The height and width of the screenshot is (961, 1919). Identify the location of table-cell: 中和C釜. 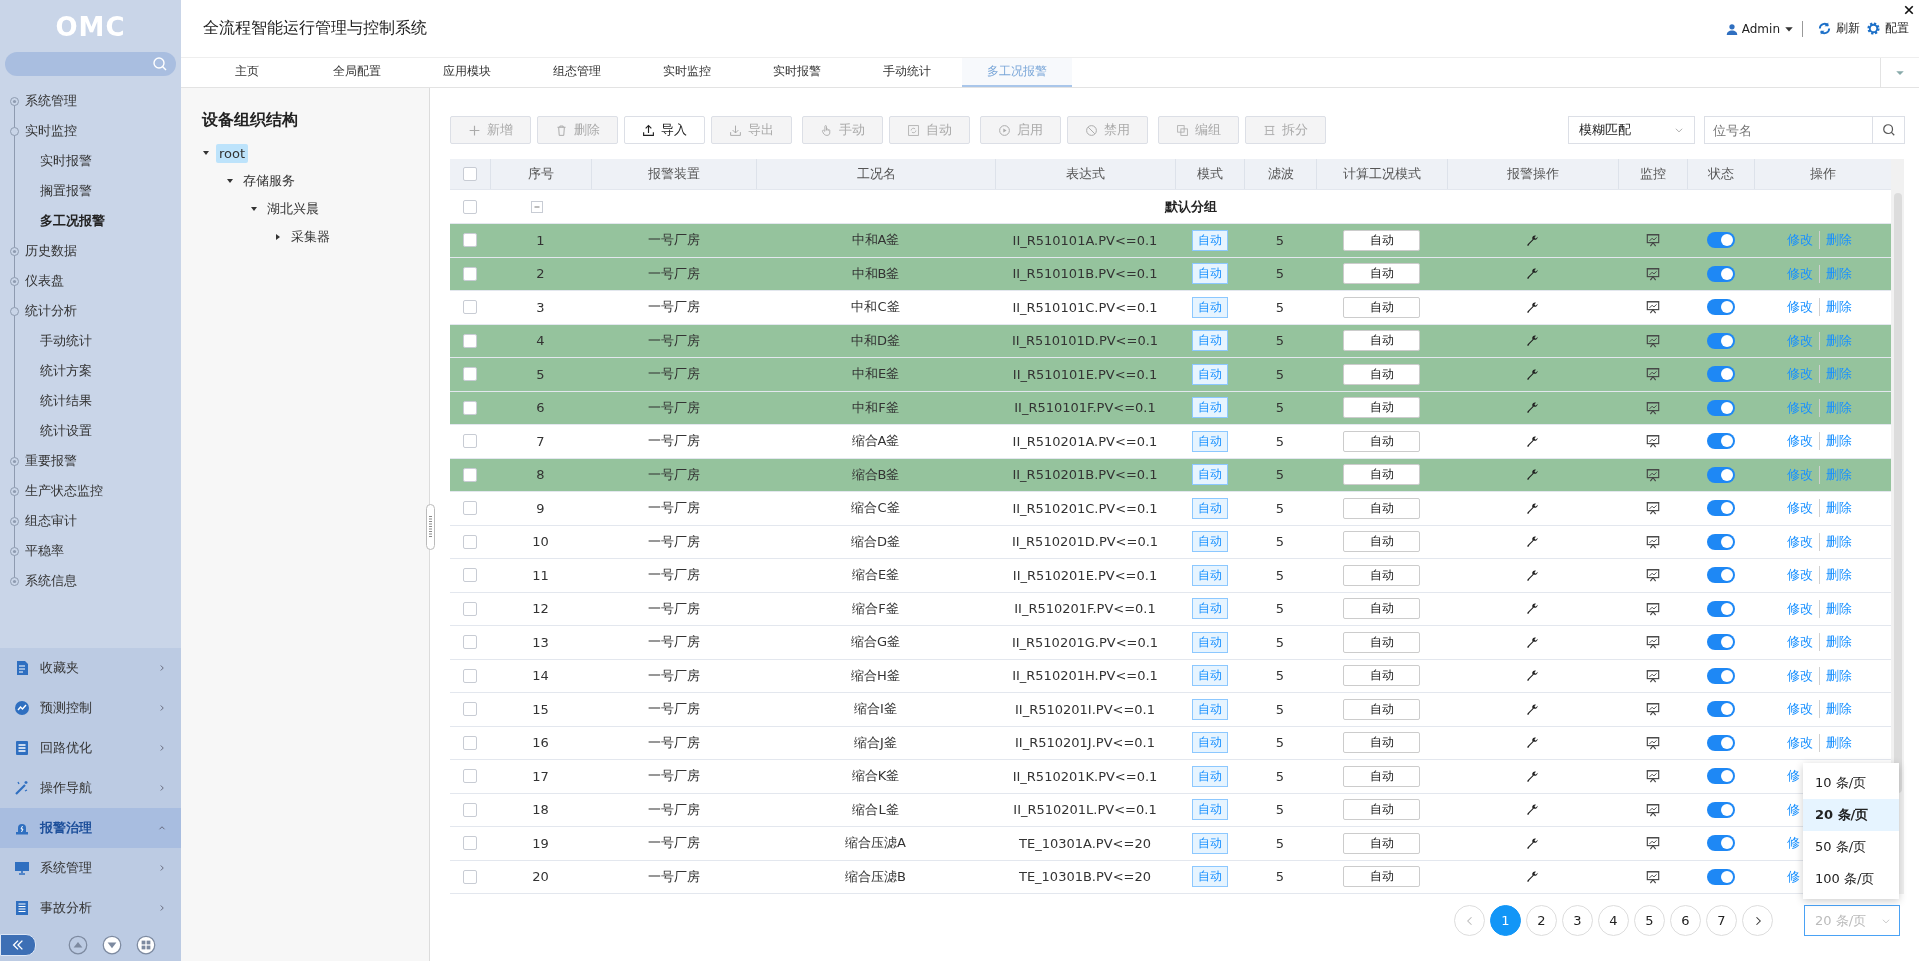
(875, 307).